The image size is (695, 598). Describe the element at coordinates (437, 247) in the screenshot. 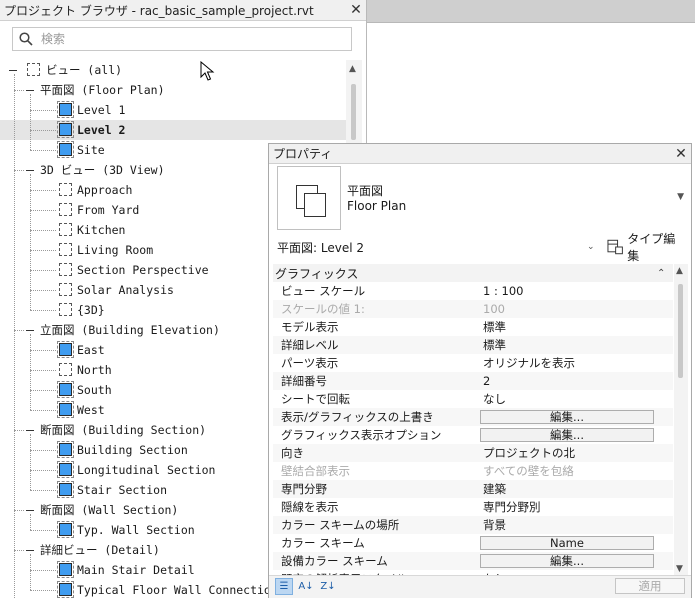

I see `instance-selector: 平面図: Level 2 ⌄` at that location.